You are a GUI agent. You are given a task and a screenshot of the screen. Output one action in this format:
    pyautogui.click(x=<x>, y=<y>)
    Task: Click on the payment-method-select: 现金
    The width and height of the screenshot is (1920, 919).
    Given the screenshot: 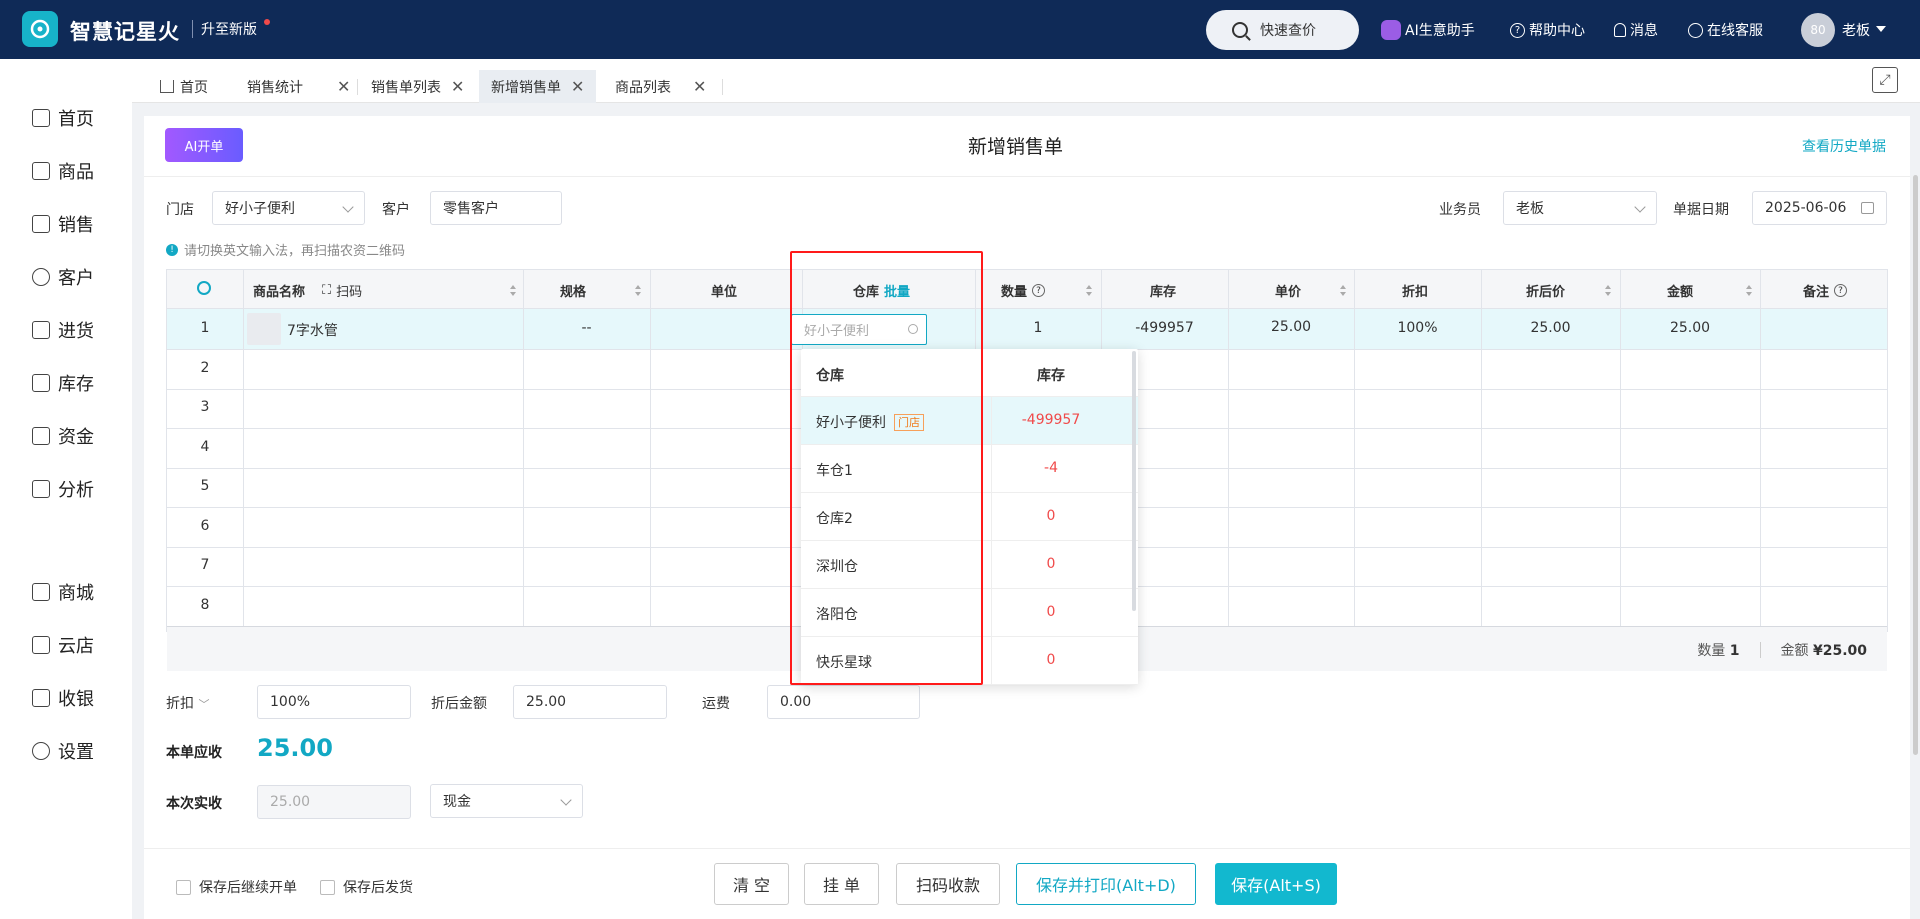 What is the action you would take?
    pyautogui.click(x=506, y=801)
    